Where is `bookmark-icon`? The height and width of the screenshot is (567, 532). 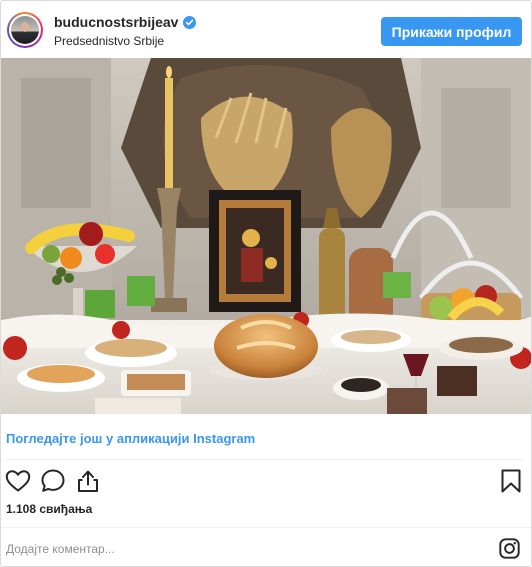
bookmark-icon is located at coordinates (511, 481).